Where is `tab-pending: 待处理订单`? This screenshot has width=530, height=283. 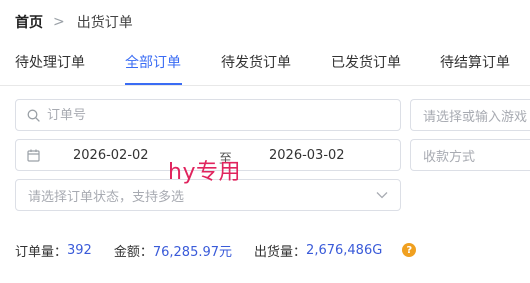
tab-pending: 待处理订单 is located at coordinates (50, 62).